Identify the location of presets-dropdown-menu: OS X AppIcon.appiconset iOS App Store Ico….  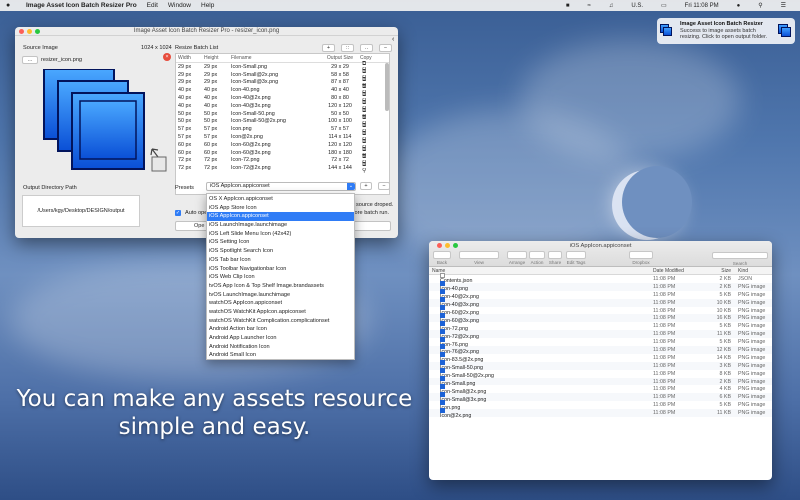
(280, 276).